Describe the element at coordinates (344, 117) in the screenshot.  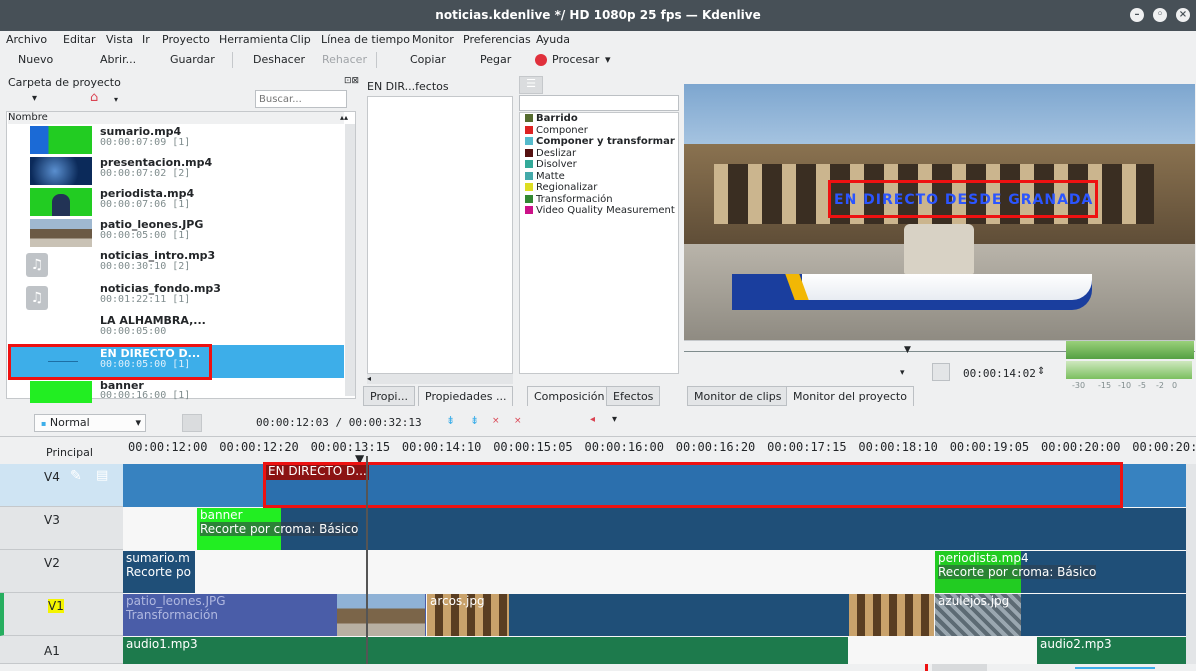
I see `sort-up-icon: ▴▴` at that location.